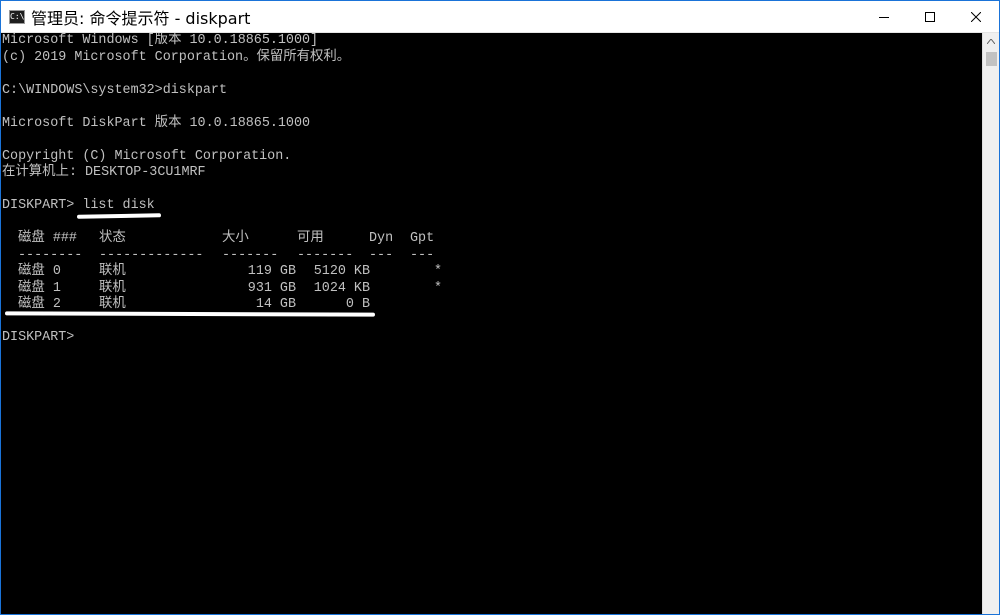  Describe the element at coordinates (112, 238) in the screenshot. I see `table-header-status: 状态` at that location.